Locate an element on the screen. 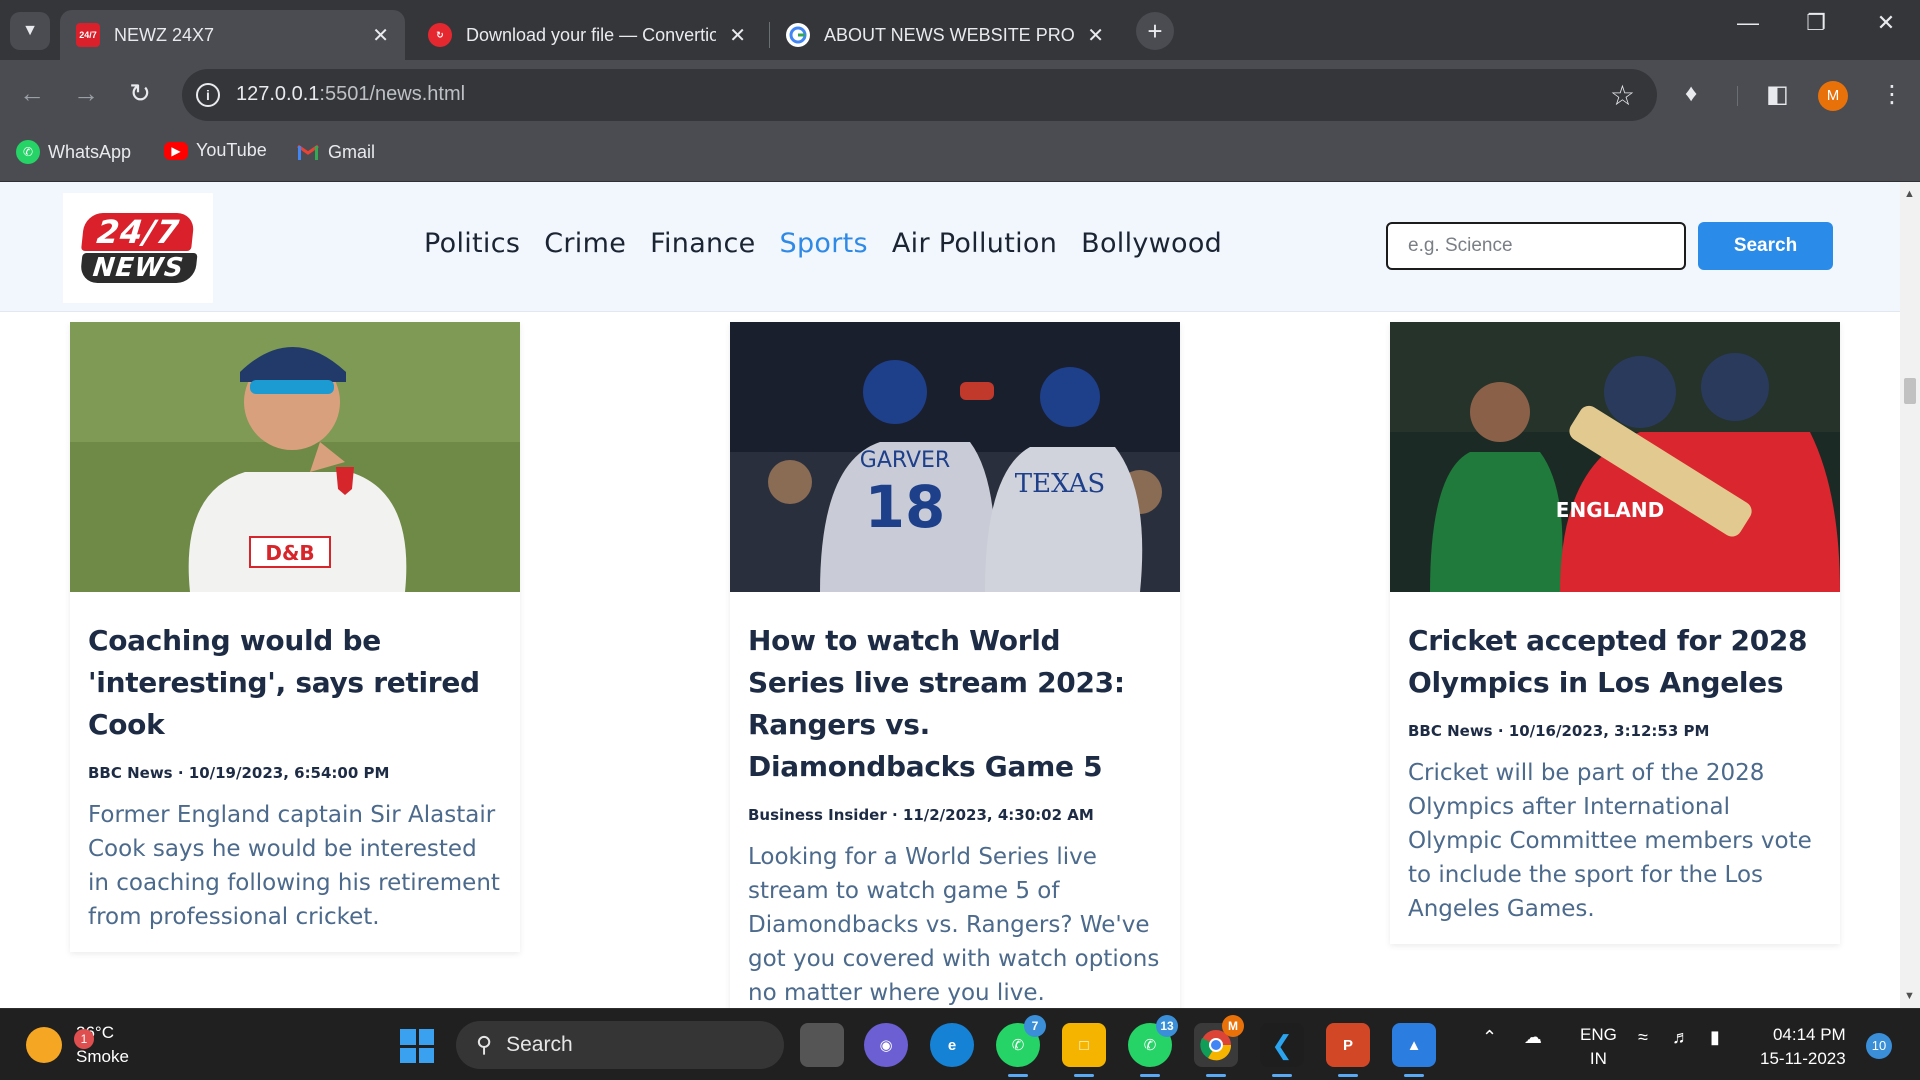  address-bar: i 127.0.0.1:5501/news.html ☆ is located at coordinates (919, 95).